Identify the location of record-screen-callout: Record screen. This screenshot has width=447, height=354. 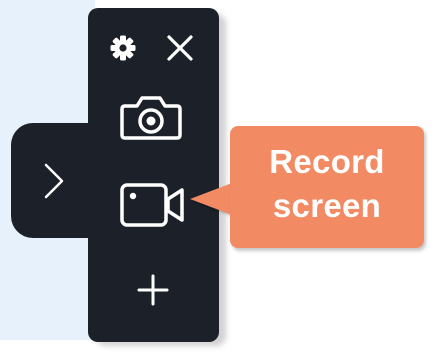
(327, 187).